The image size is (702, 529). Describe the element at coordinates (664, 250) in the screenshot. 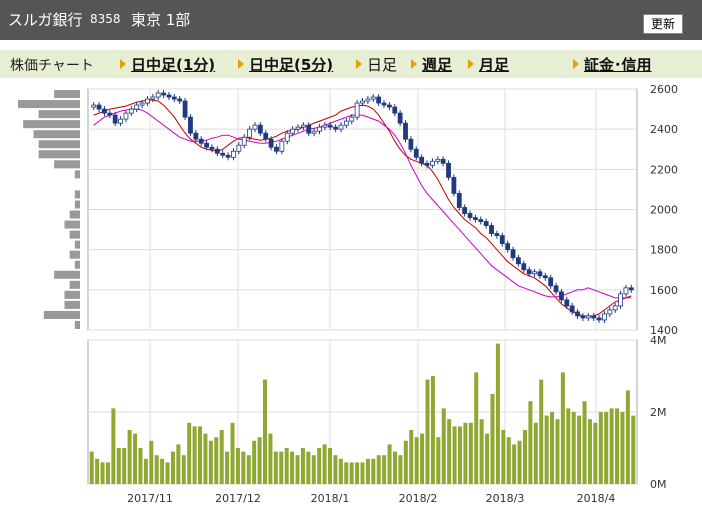

I see `y-tick-label: 1800` at that location.